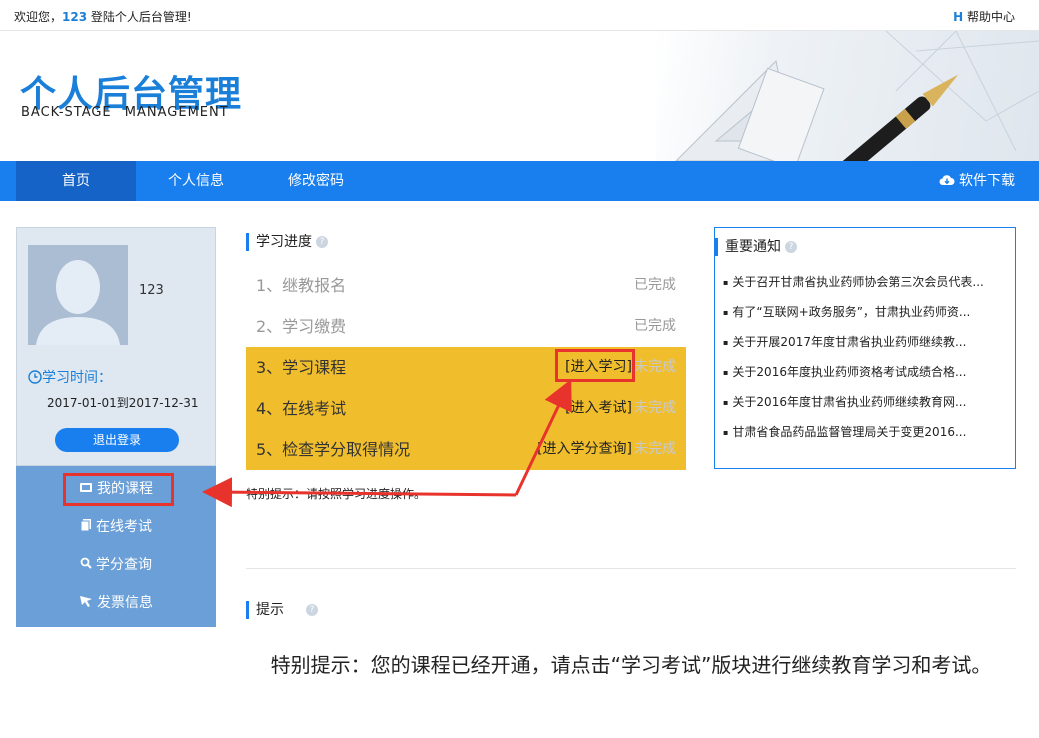  I want to click on arrow-to-my-courses, so click(359, 492).